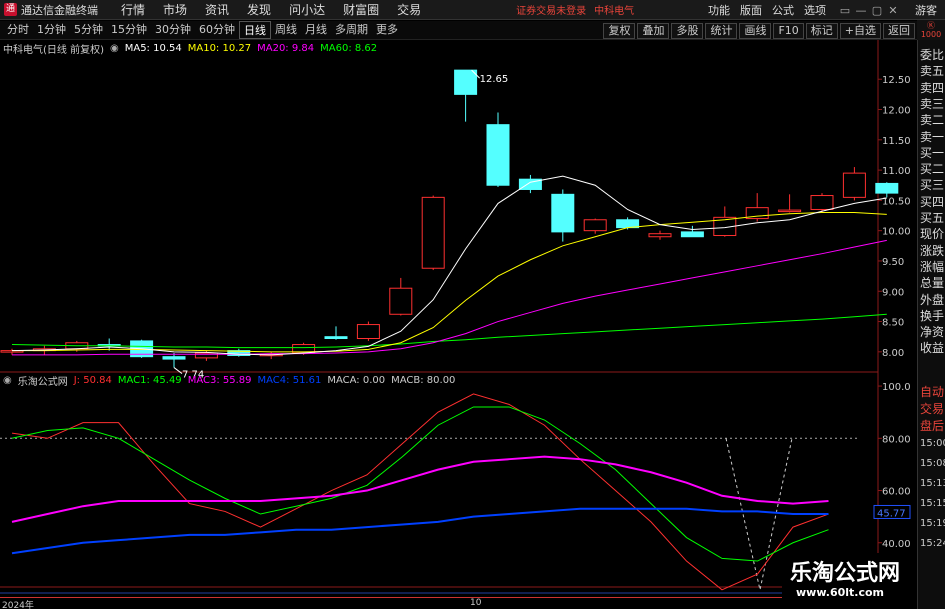 The height and width of the screenshot is (609, 945). I want to click on app-title: 通达信金融终端, so click(59, 10).